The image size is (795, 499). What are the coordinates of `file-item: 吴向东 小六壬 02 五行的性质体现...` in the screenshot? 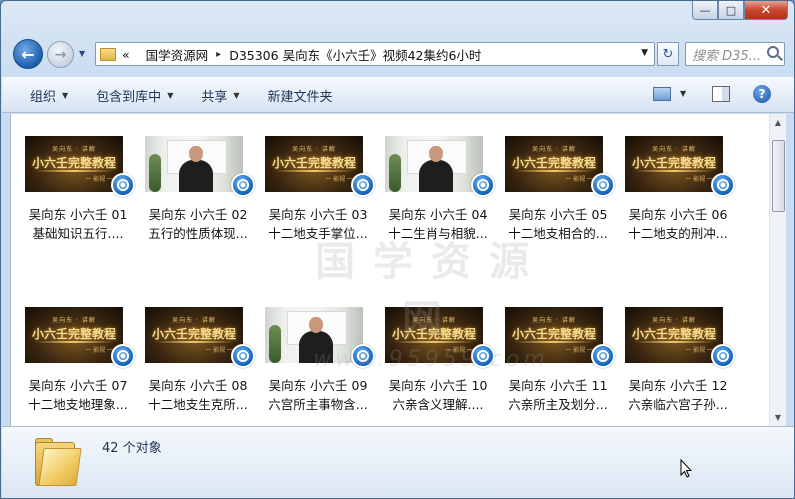 It's located at (199, 196).